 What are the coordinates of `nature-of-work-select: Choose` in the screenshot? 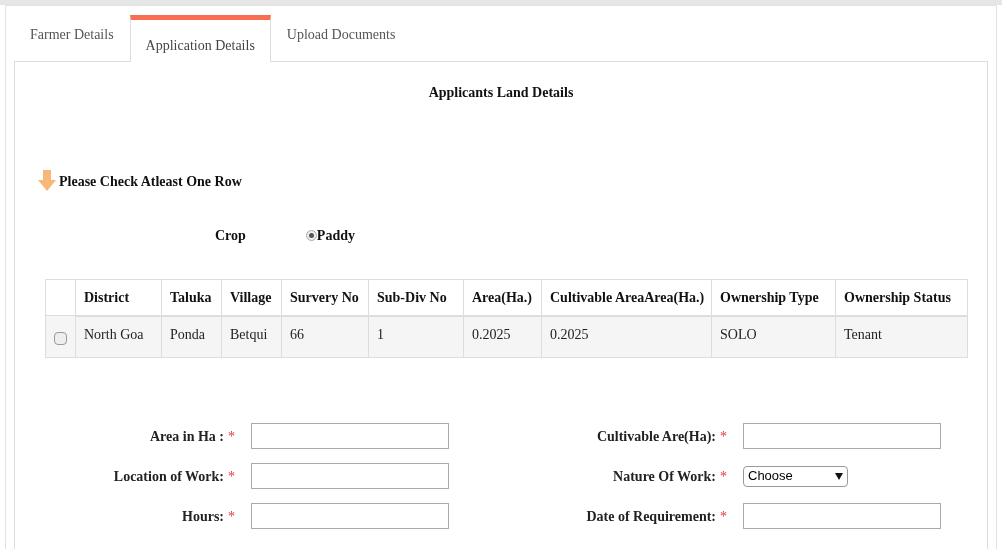 It's located at (795, 476).